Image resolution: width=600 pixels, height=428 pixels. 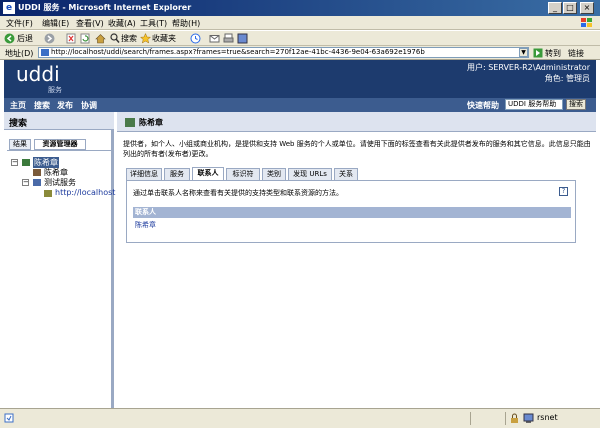 What do you see at coordinates (48, 193) in the screenshot?
I see `binding-icon` at bounding box center [48, 193].